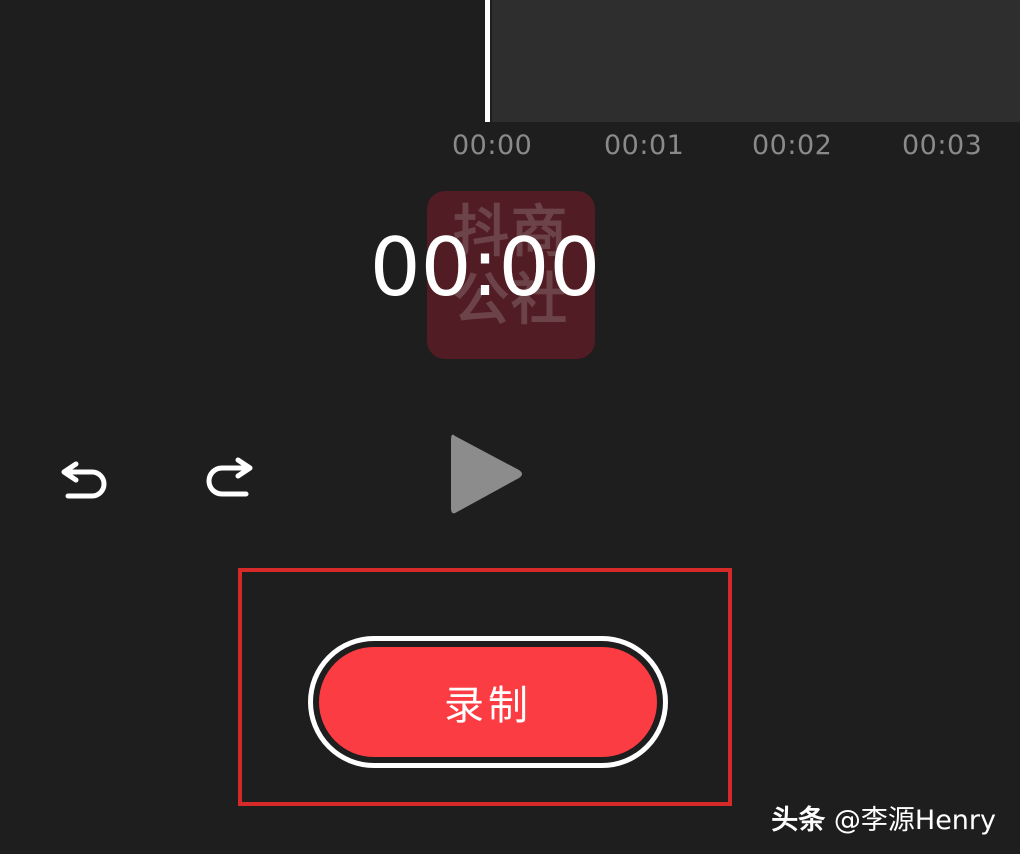 Image resolution: width=1020 pixels, height=854 pixels. I want to click on source-credit: 头条 @李源Henry, so click(883, 817).